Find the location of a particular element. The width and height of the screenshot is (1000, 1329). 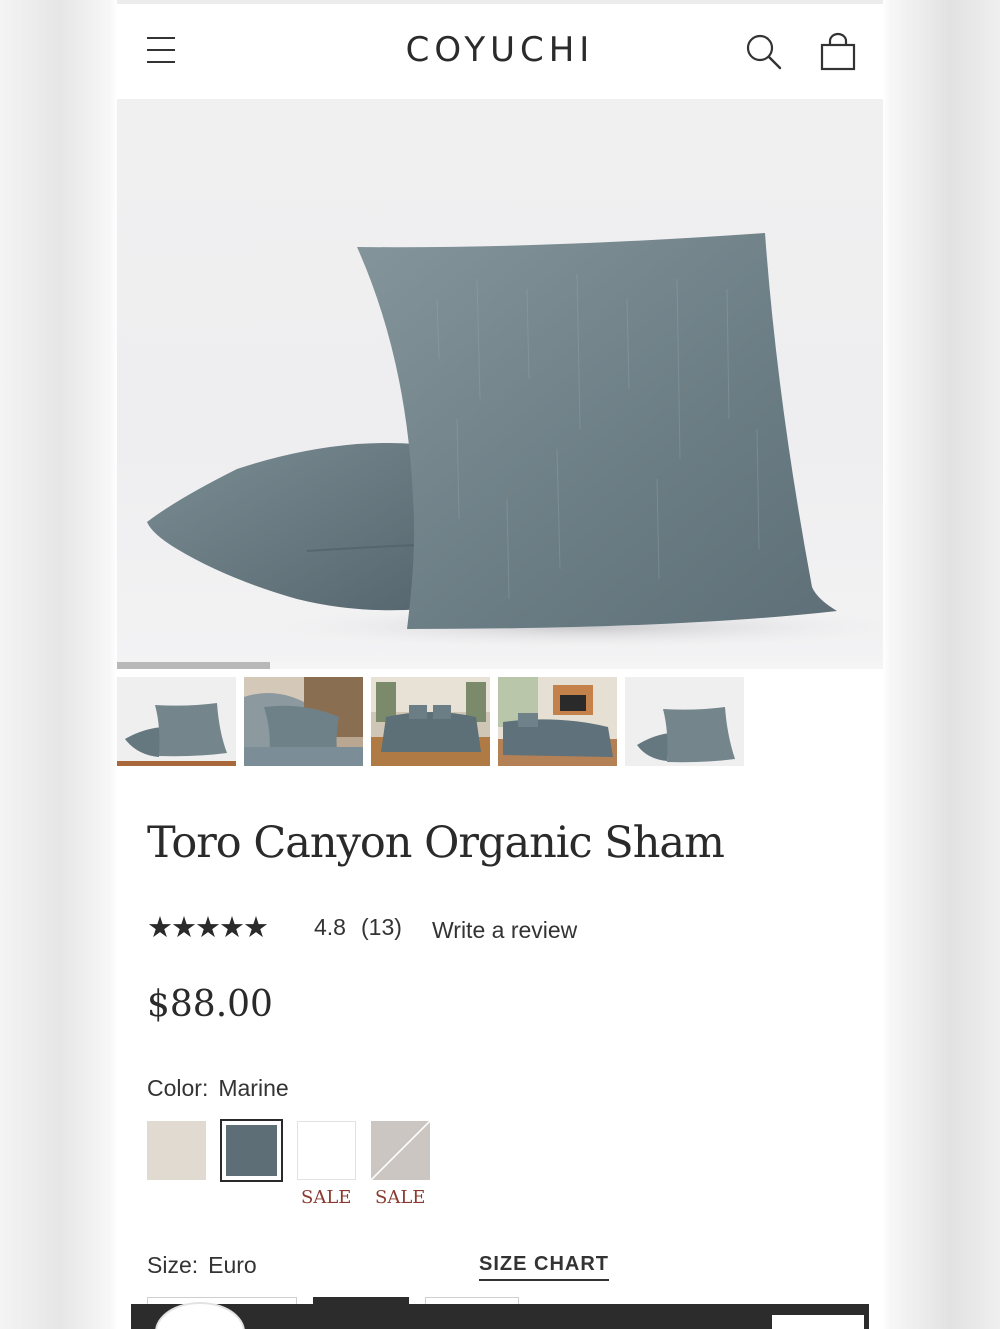

review-count: (13) is located at coordinates (381, 927).